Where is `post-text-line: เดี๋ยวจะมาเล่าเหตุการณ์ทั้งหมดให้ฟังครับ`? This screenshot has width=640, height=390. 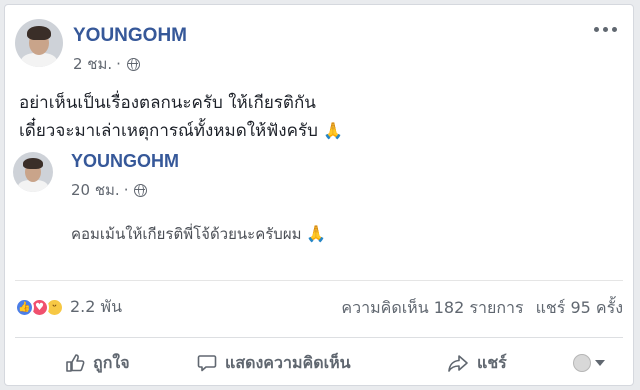 post-text-line: เดี๋ยวจะมาเล่าเหตุการณ์ทั้งหมดให้ฟังครับ is located at coordinates (168, 131).